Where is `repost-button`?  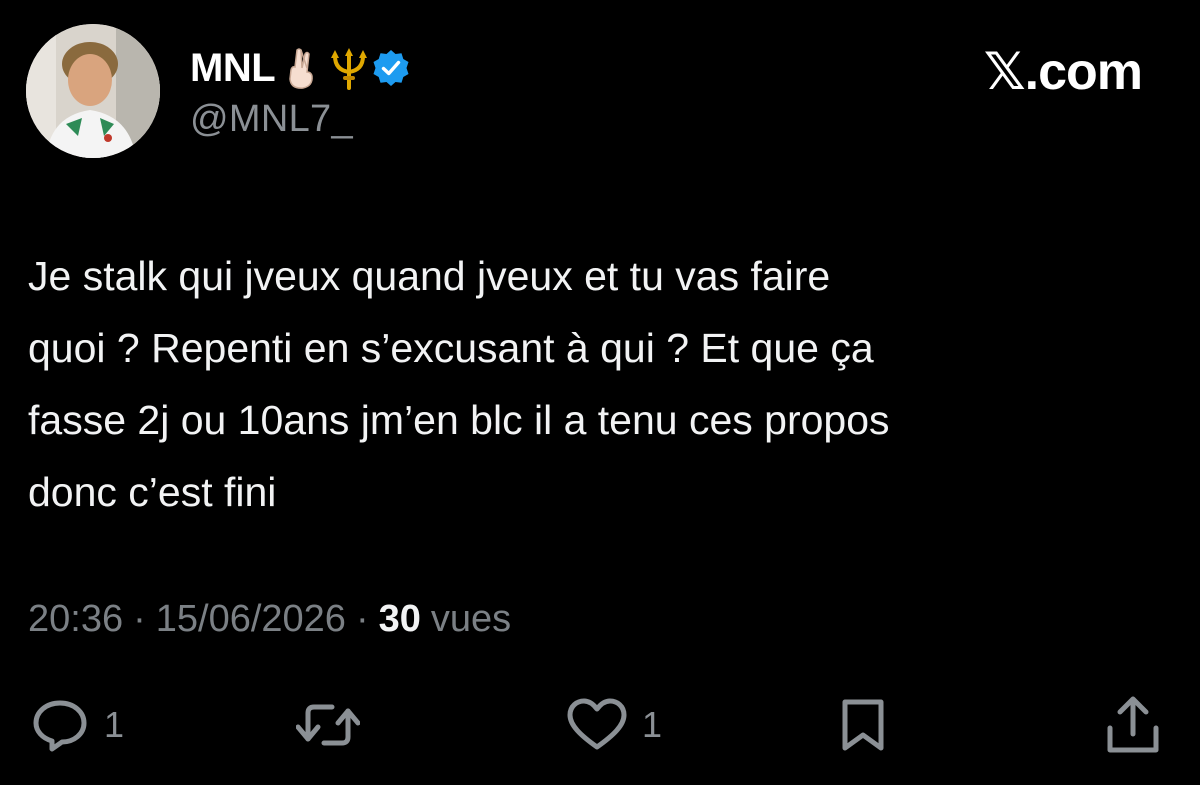 repost-button is located at coordinates (328, 725).